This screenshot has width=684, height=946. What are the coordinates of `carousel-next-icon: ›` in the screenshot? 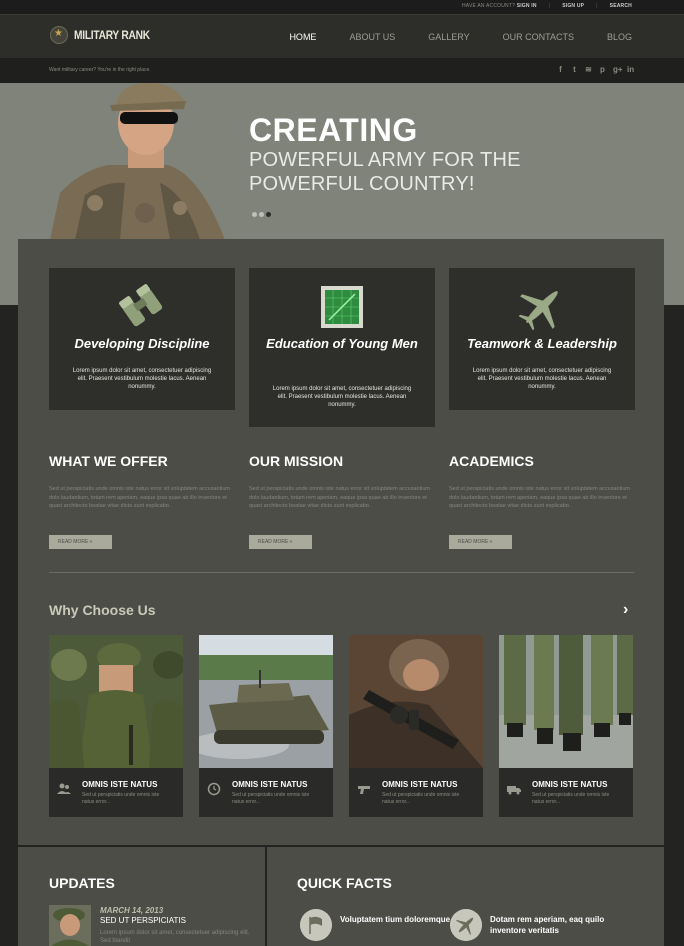 It's located at (625, 610).